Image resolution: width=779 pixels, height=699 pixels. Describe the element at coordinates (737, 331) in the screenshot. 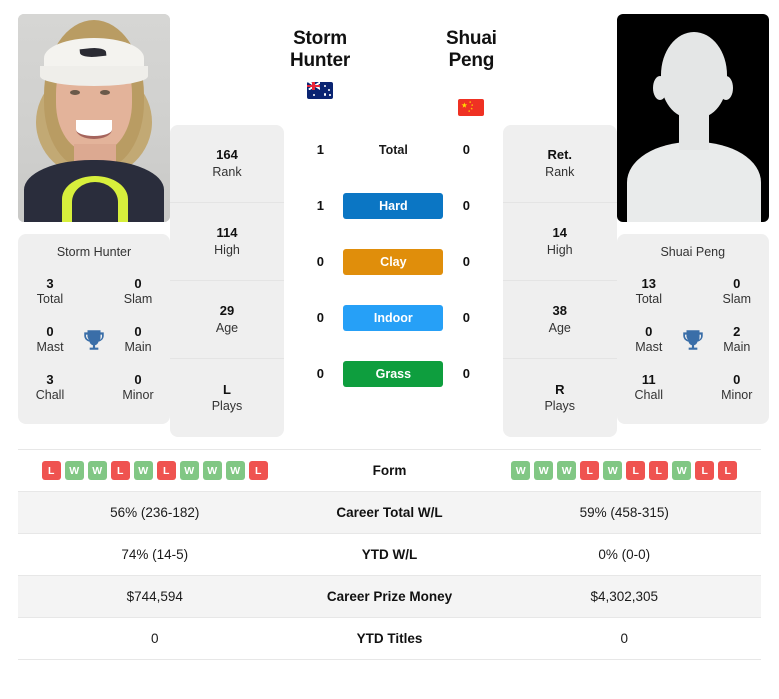

I see `stat-main-value: 2` at that location.